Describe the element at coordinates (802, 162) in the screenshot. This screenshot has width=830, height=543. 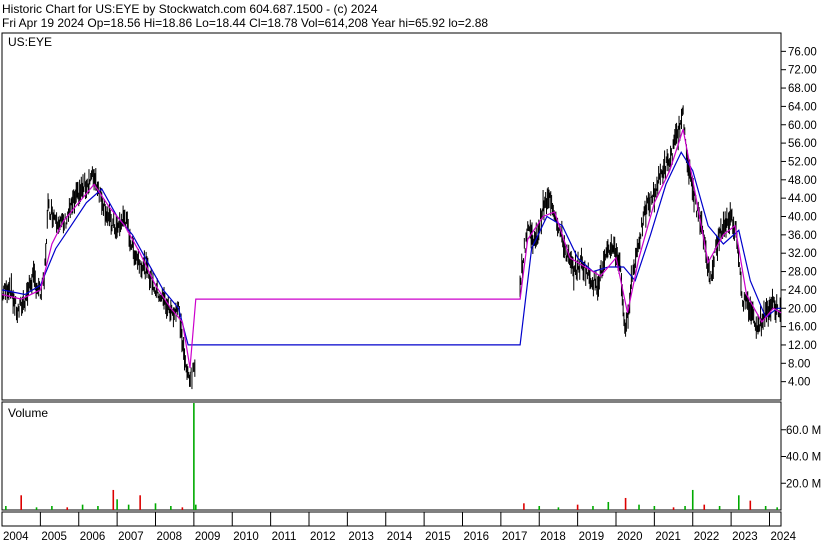
I see `price-axis-tick-label: 52.00` at that location.